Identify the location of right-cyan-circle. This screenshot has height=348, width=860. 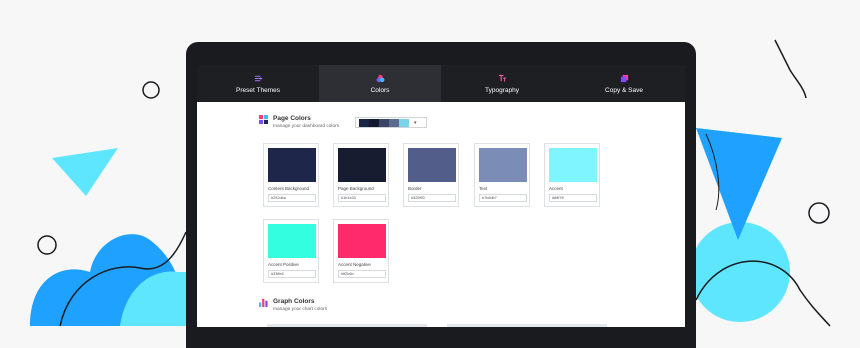
(740, 272).